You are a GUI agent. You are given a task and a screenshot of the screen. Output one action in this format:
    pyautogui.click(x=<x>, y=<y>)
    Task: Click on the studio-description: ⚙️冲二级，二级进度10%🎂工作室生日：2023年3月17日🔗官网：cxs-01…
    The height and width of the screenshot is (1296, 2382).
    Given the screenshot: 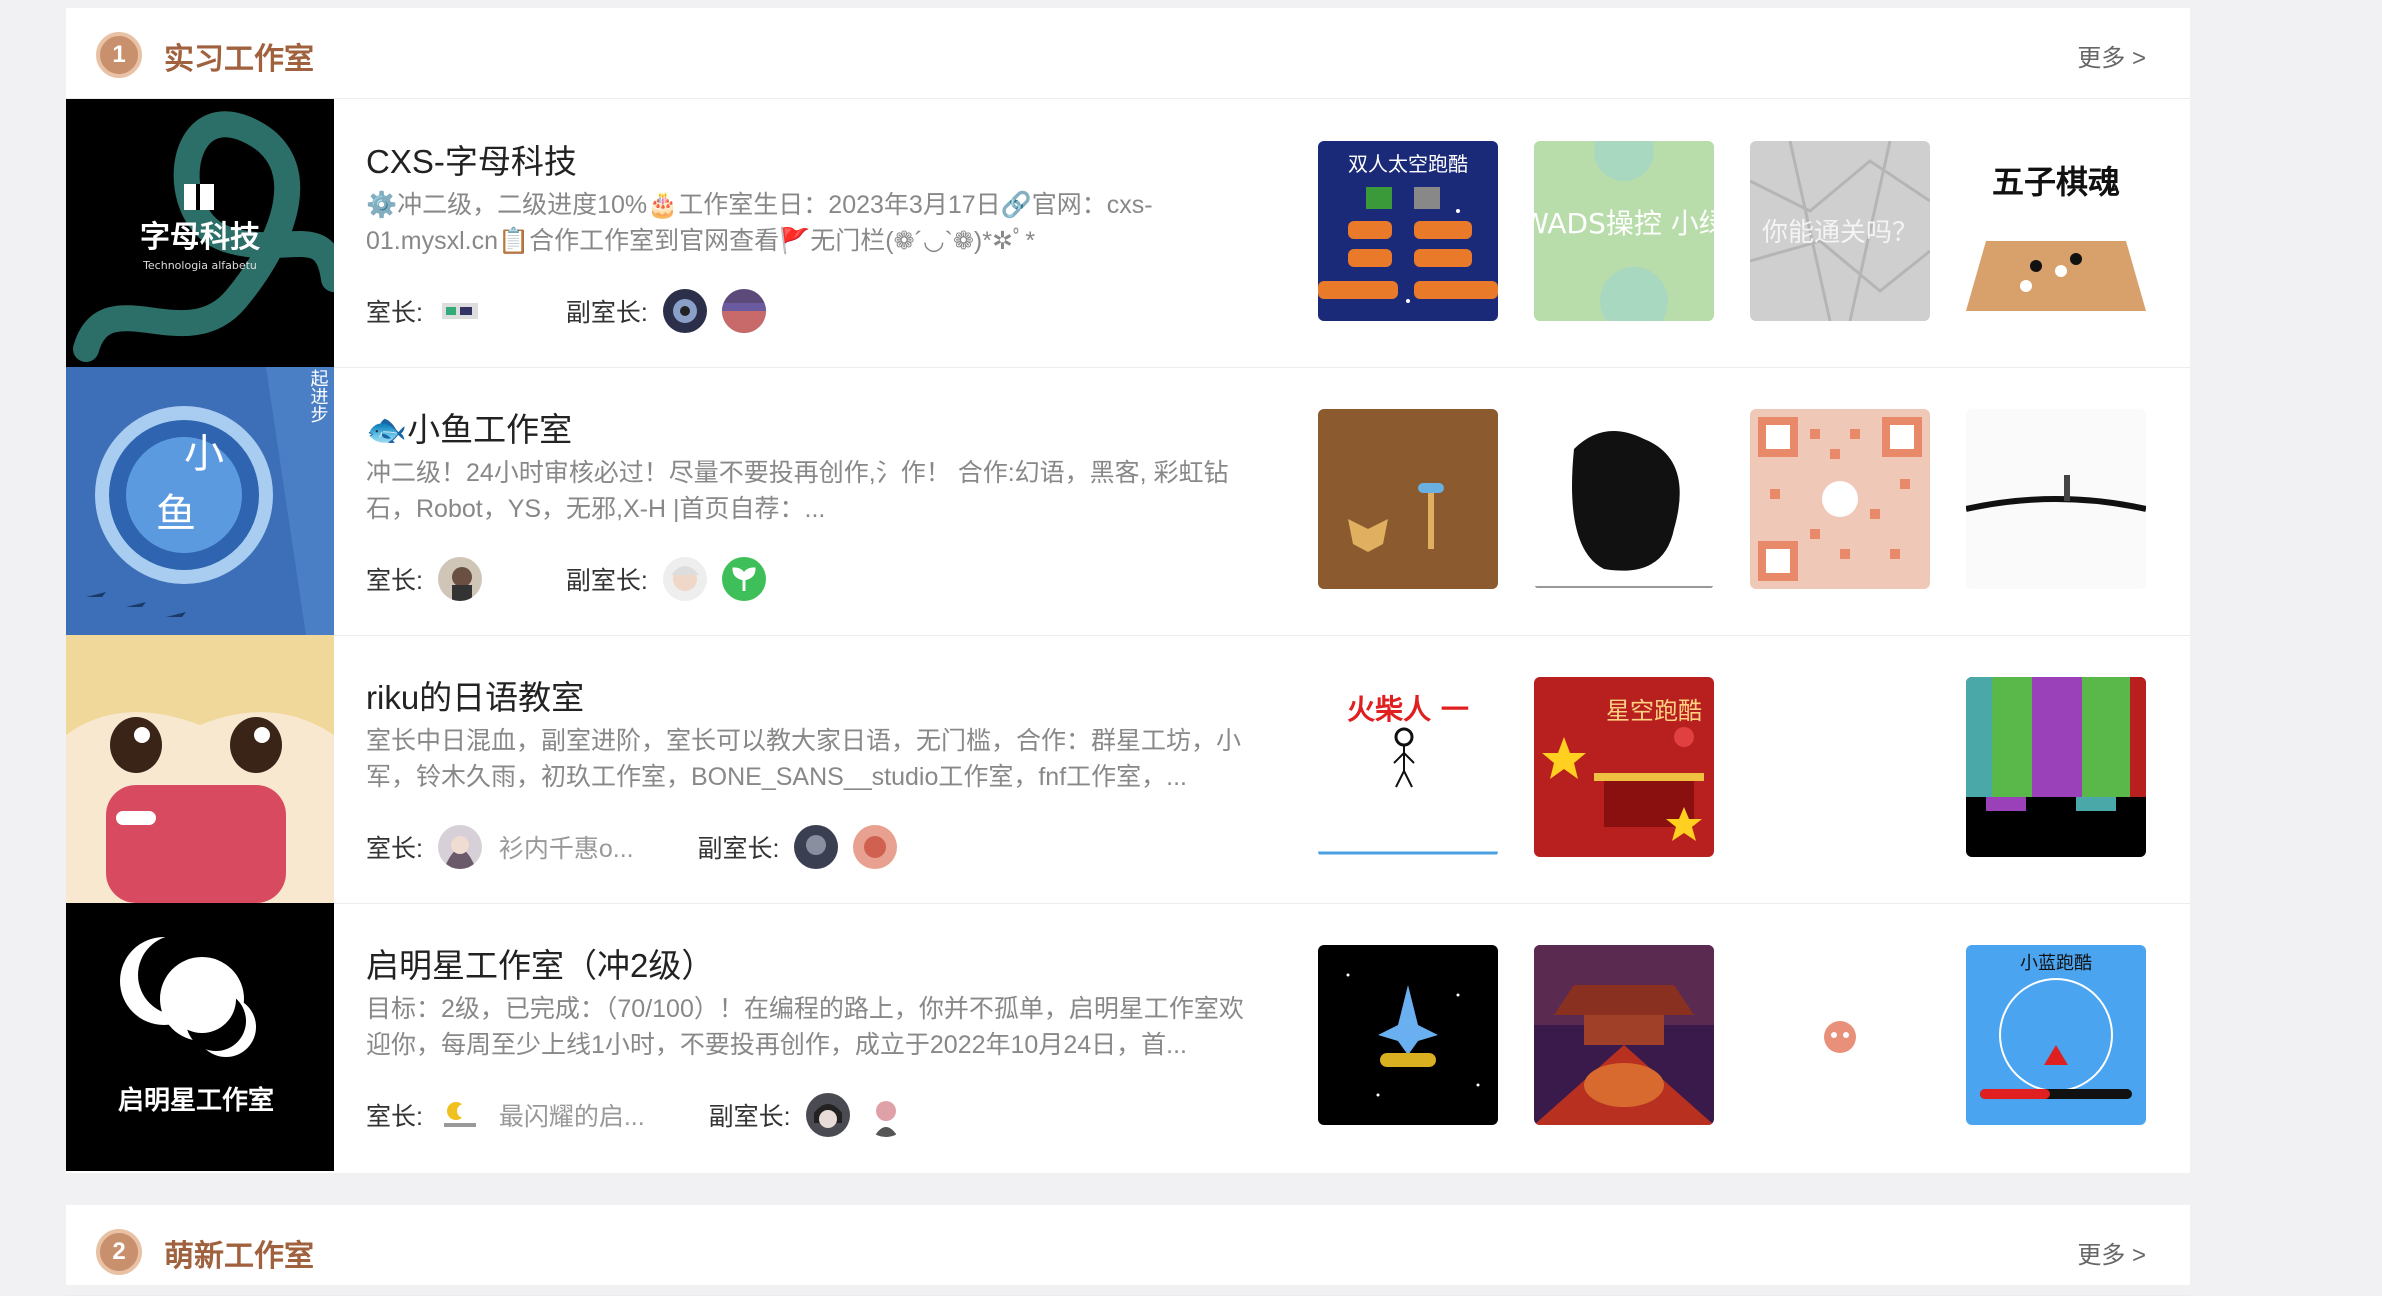 What is the action you would take?
    pyautogui.click(x=759, y=223)
    